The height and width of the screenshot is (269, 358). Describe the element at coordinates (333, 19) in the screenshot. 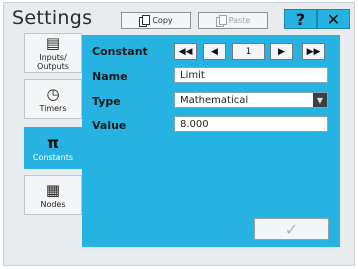

I see `close-button: ✕` at that location.